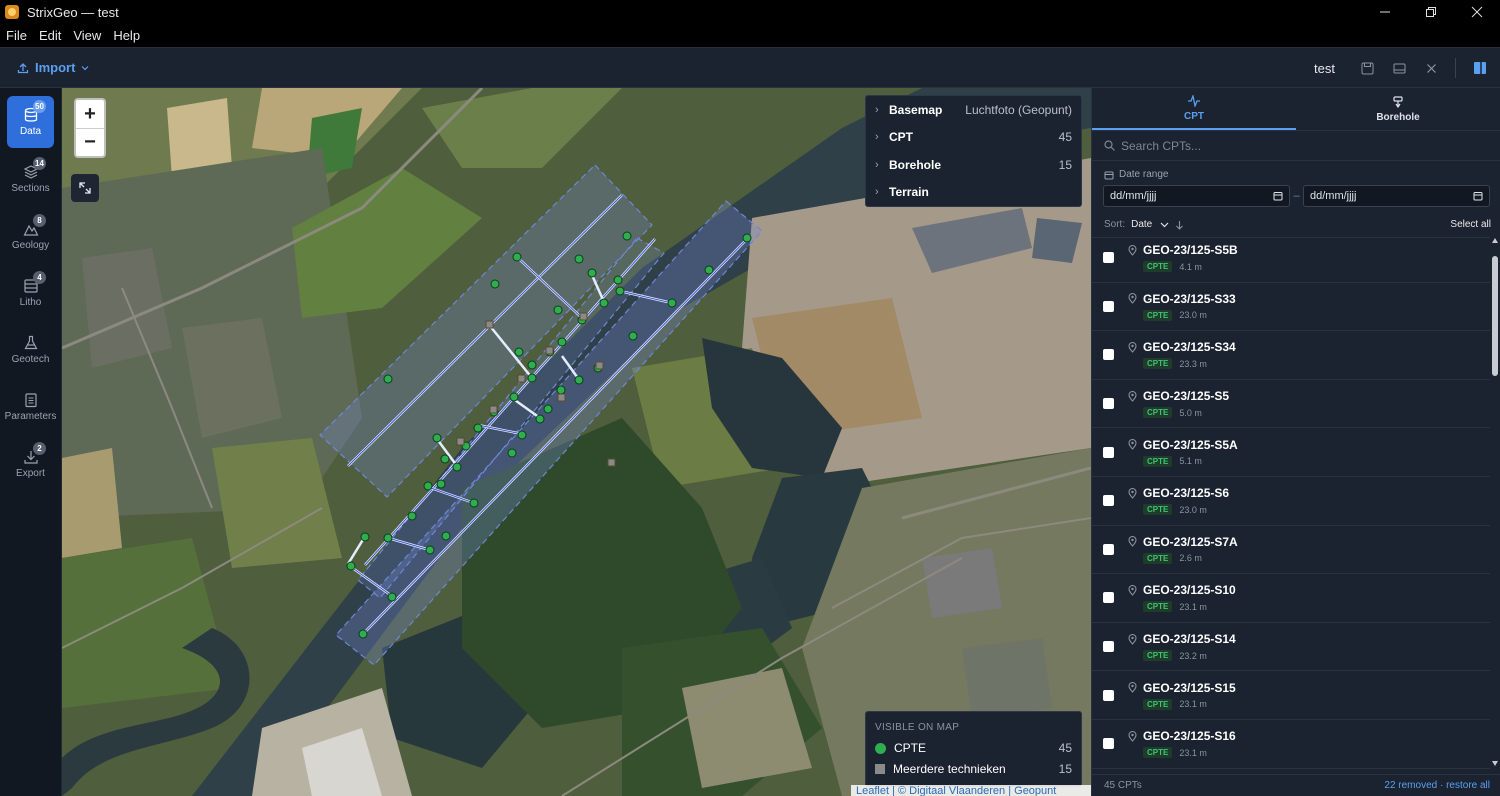 The width and height of the screenshot is (1500, 796). Describe the element at coordinates (30, 179) in the screenshot. I see `sidebar-item-sections: 14 Sections` at that location.